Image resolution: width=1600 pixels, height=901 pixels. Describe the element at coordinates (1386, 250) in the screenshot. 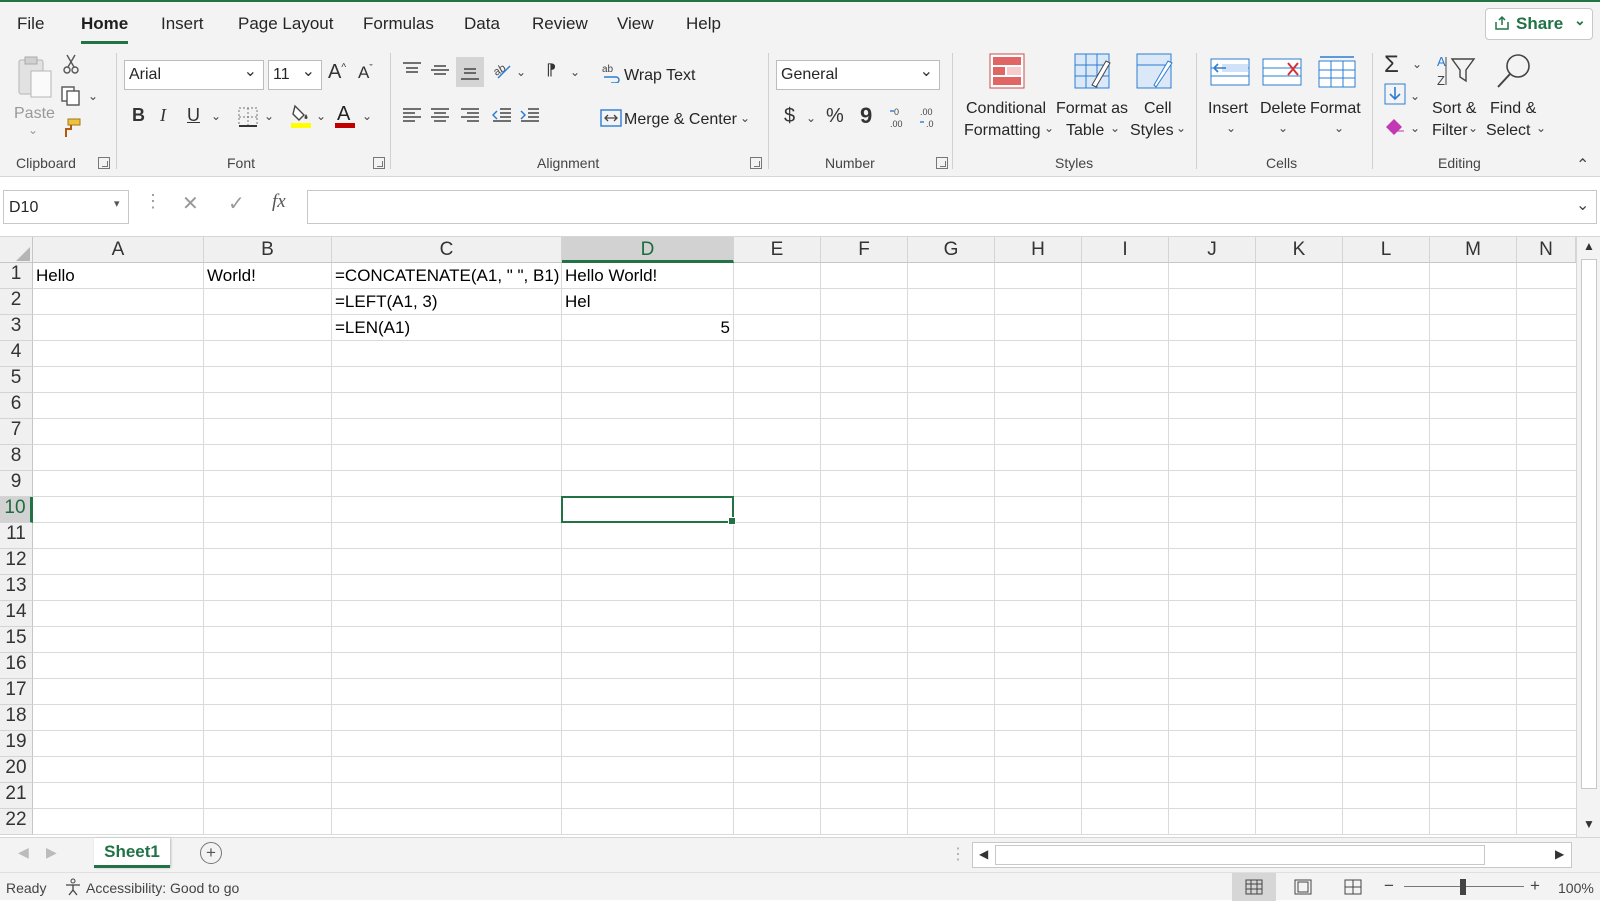

I see `column-header-l: L` at that location.